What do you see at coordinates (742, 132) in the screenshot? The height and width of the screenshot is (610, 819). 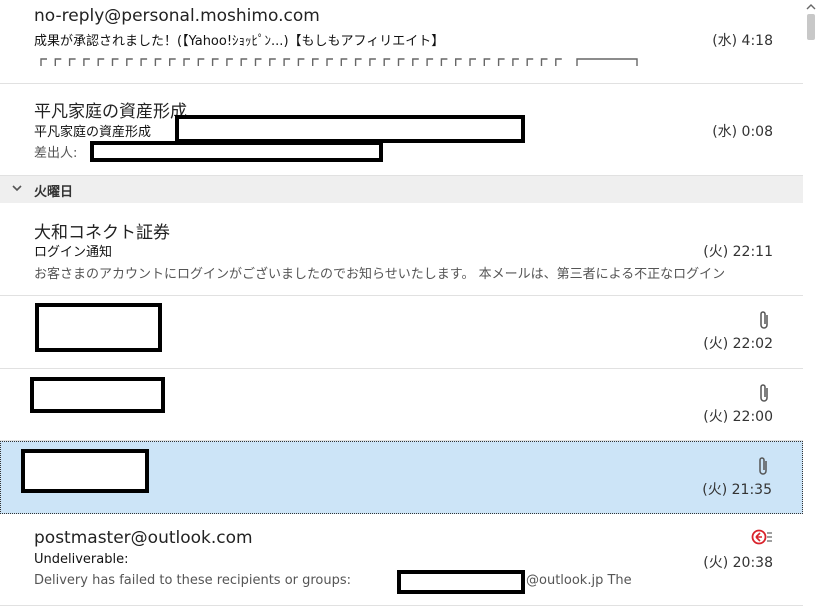 I see `message-time: (水) 0:08` at bounding box center [742, 132].